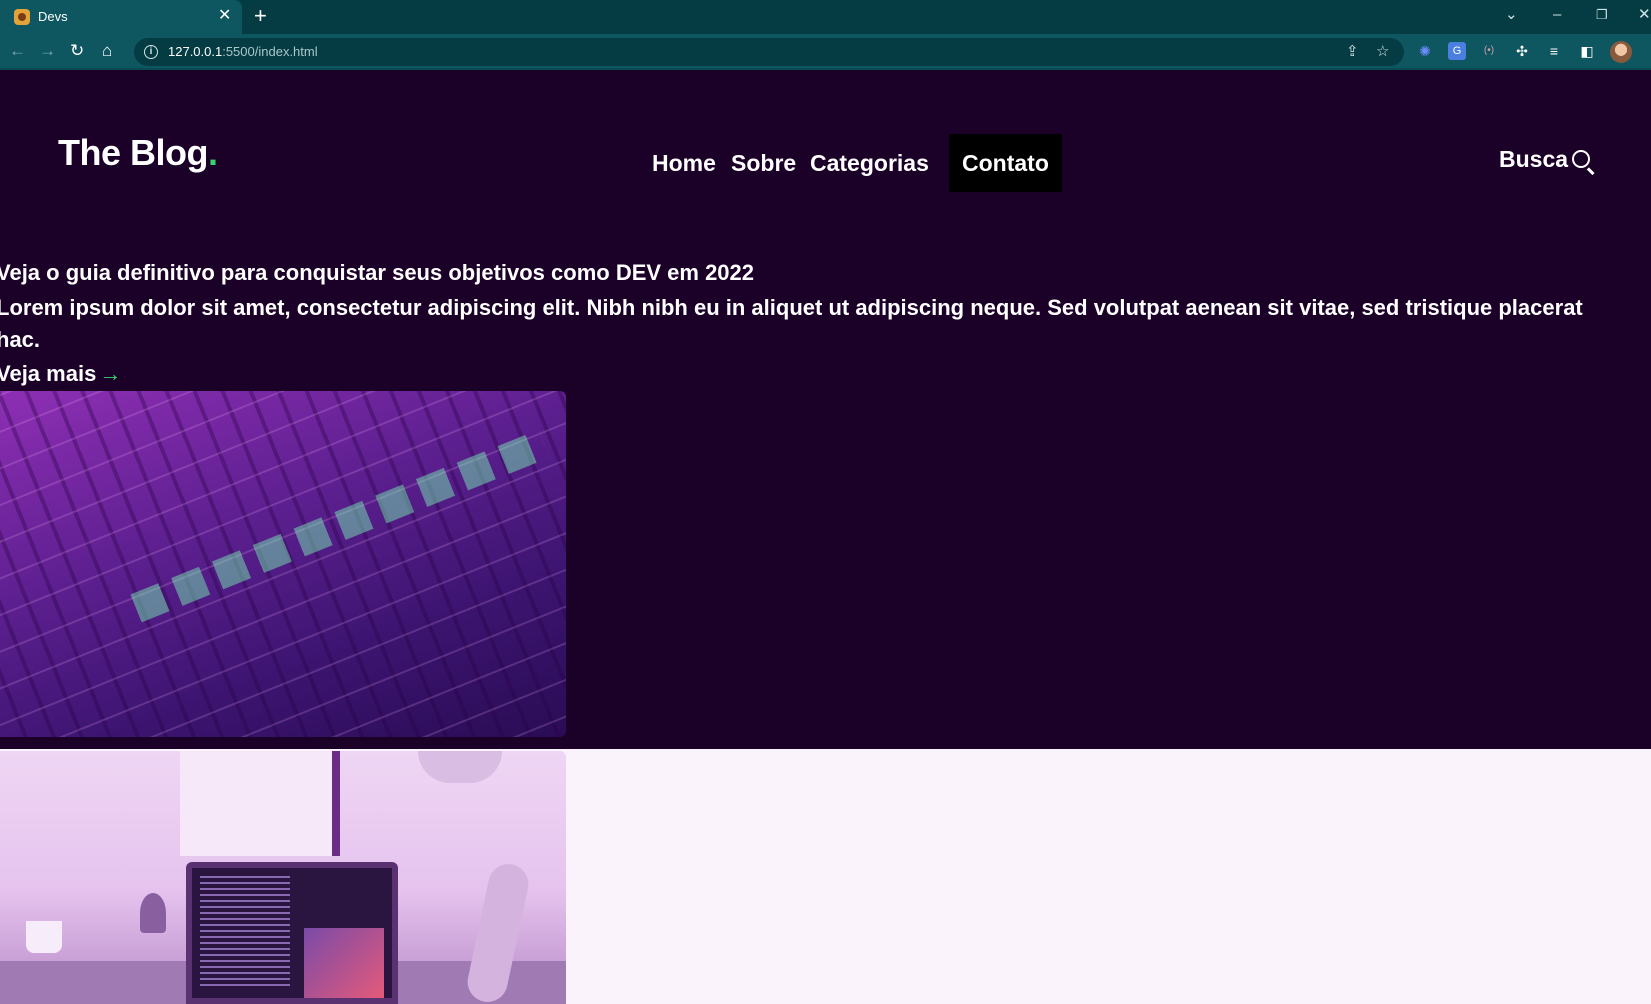 The width and height of the screenshot is (1651, 1004). What do you see at coordinates (110, 373) in the screenshot?
I see `arrow-right-icon: →` at bounding box center [110, 373].